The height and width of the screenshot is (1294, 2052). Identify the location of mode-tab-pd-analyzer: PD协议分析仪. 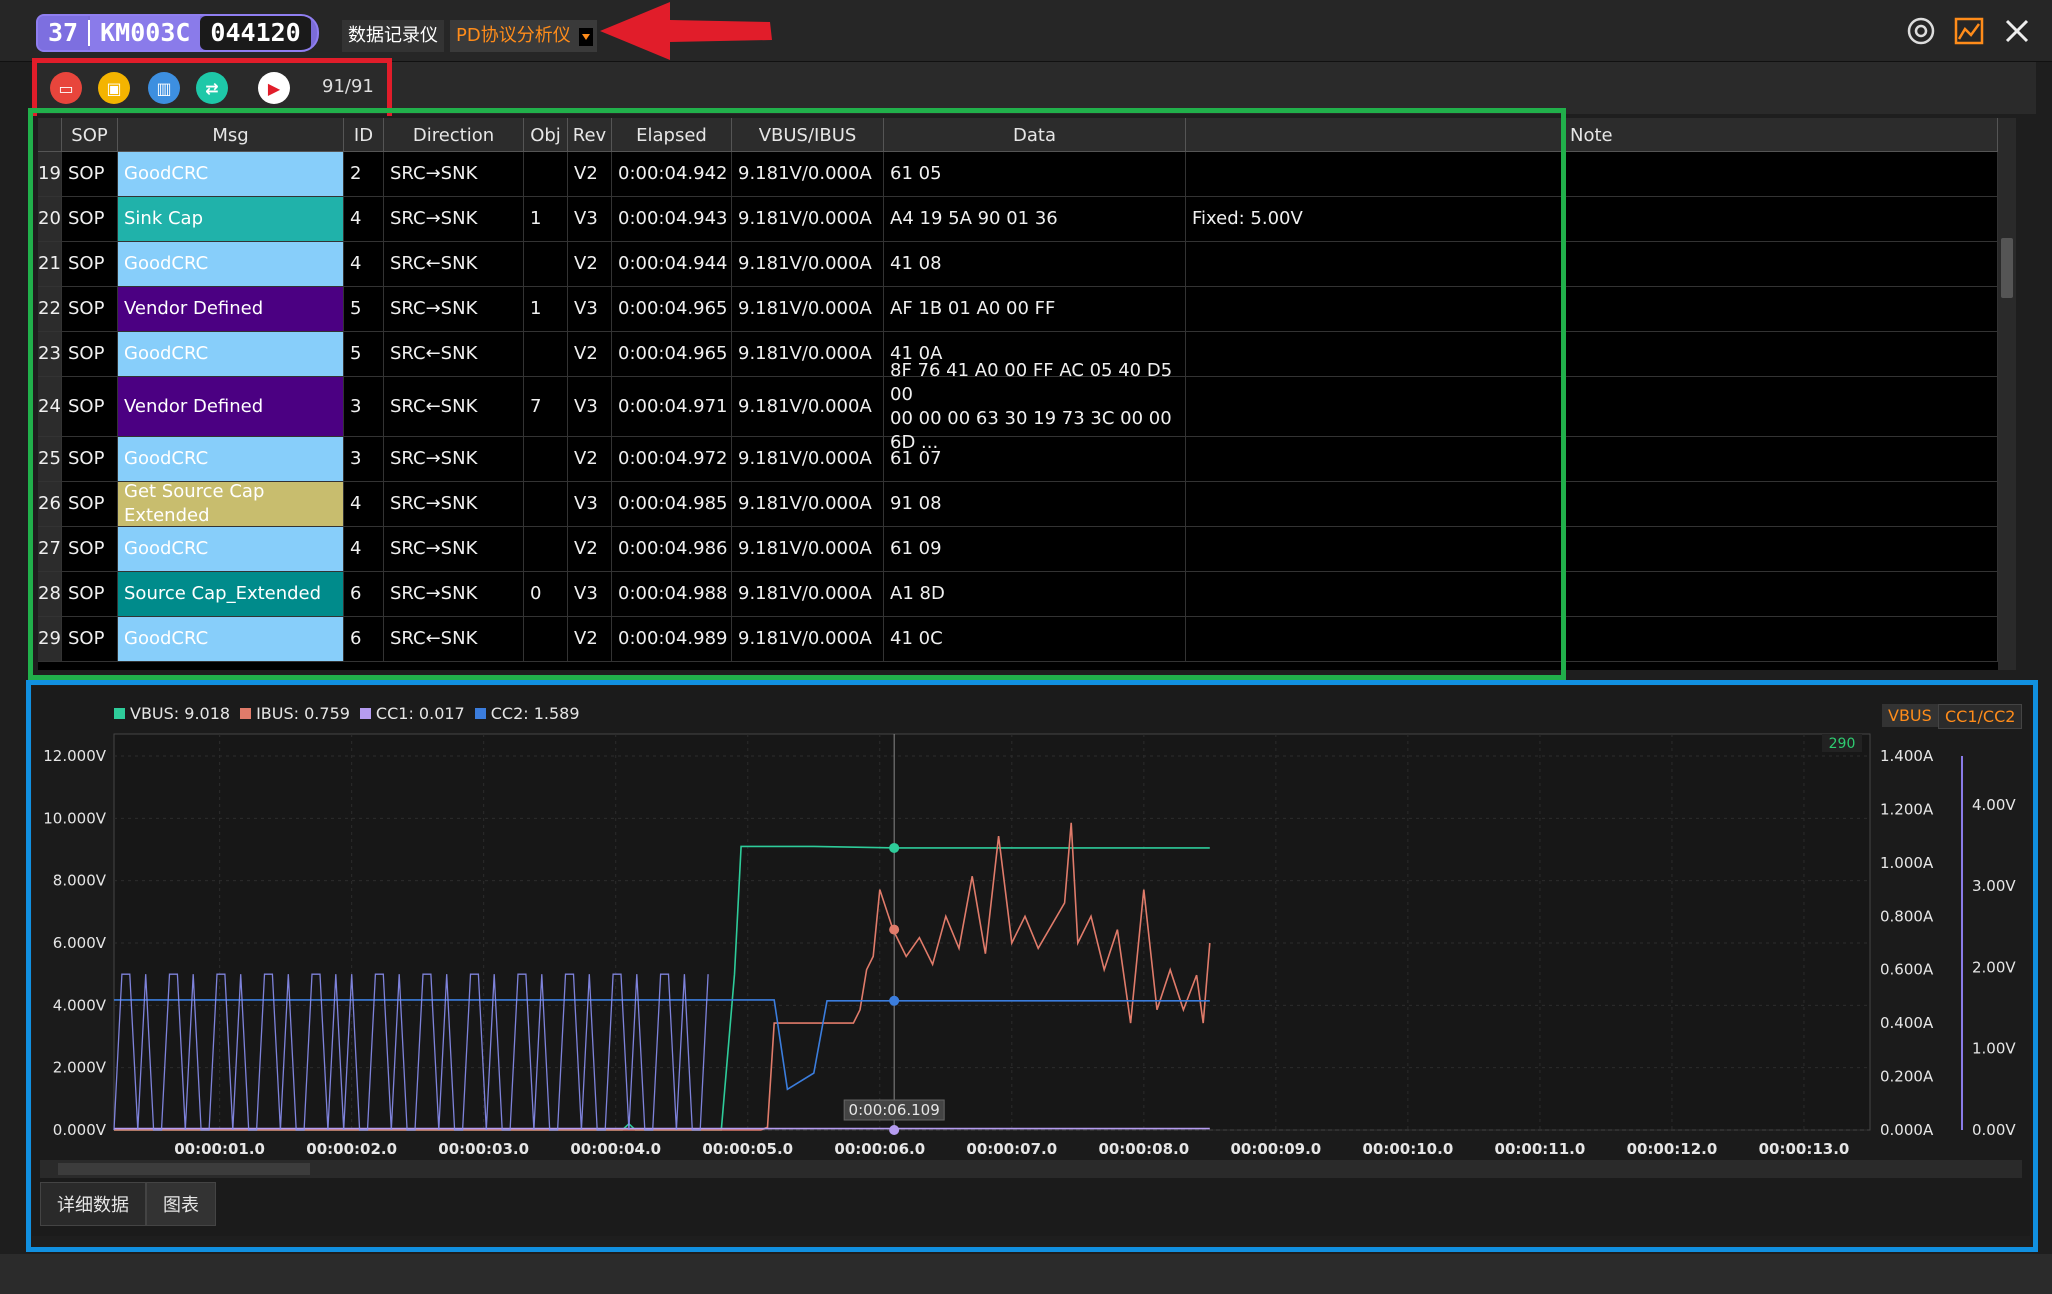
(523, 36).